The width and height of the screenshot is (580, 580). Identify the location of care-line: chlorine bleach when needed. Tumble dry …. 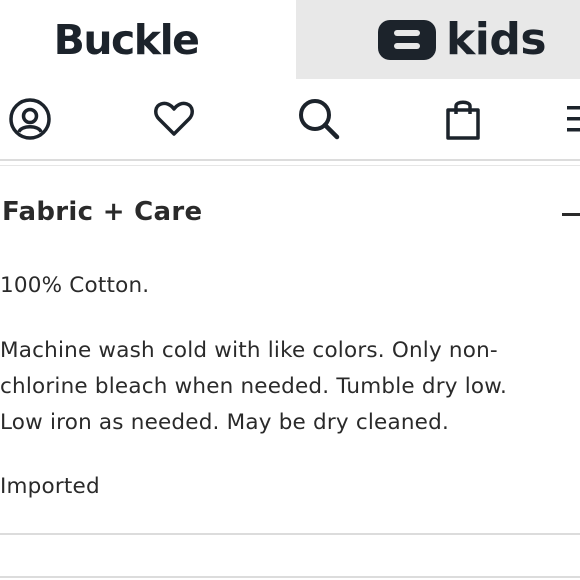
(254, 386).